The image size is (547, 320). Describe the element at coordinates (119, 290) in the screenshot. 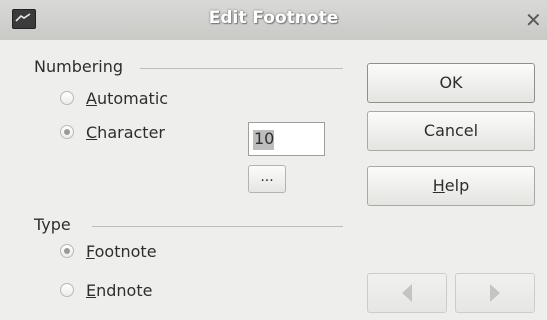

I see `endnote-label: Endnote` at that location.